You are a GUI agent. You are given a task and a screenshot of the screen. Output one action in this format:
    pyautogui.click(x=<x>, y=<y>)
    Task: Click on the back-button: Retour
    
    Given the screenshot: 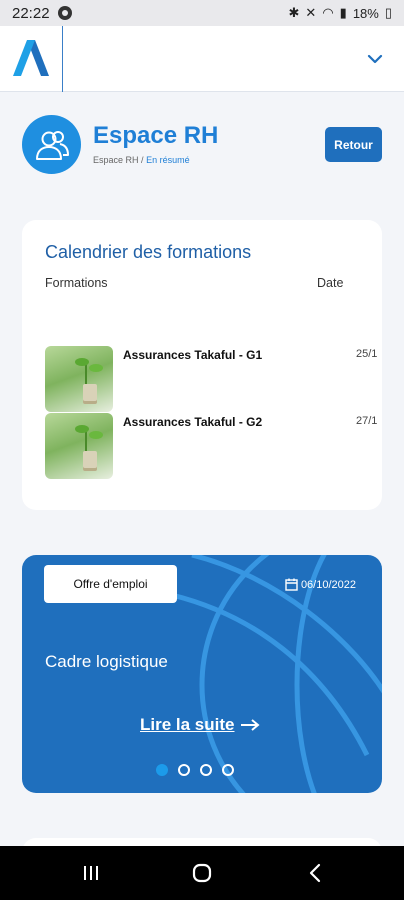 What is the action you would take?
    pyautogui.click(x=353, y=144)
    